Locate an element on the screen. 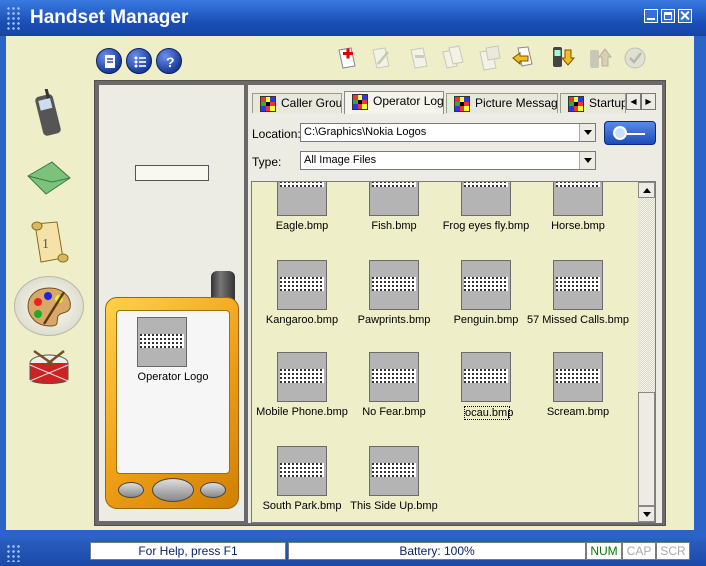  check-icon is located at coordinates (635, 58).